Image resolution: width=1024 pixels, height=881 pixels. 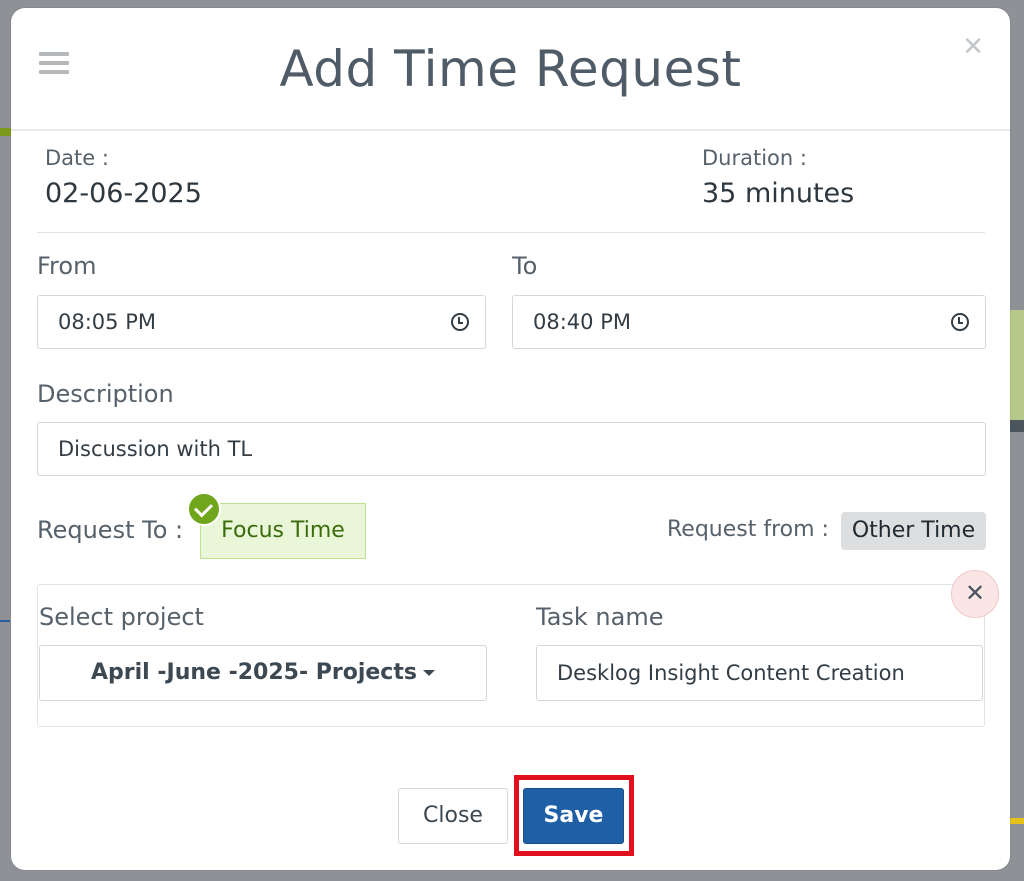 I want to click on meta-divider, so click(x=511, y=232).